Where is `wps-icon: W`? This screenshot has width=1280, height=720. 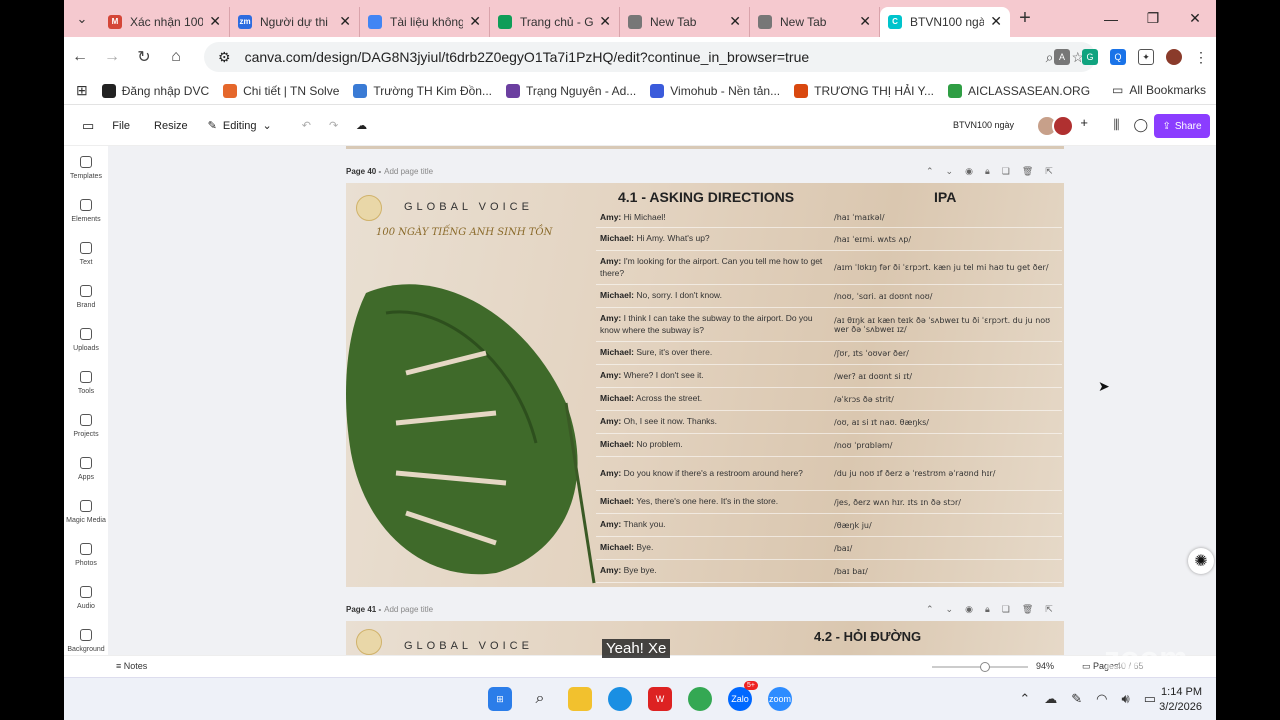
wps-icon: W is located at coordinates (660, 699).